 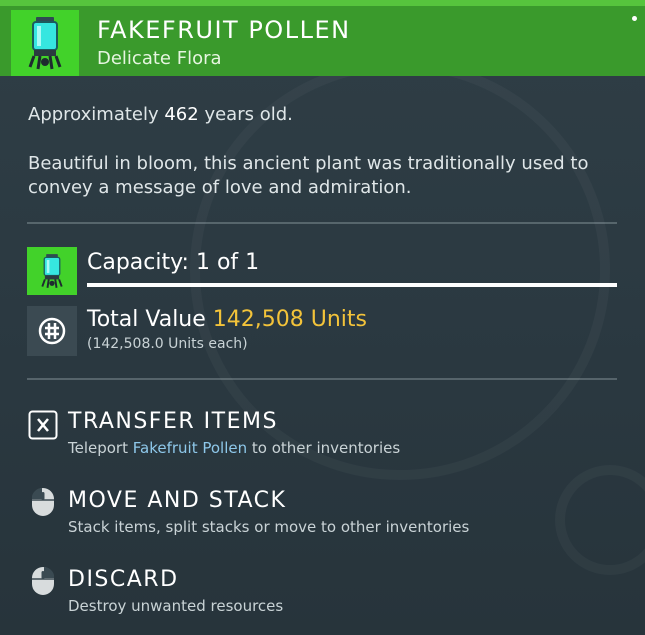 I want to click on item-title: FAKEFRUIT POLLEN, so click(x=224, y=30).